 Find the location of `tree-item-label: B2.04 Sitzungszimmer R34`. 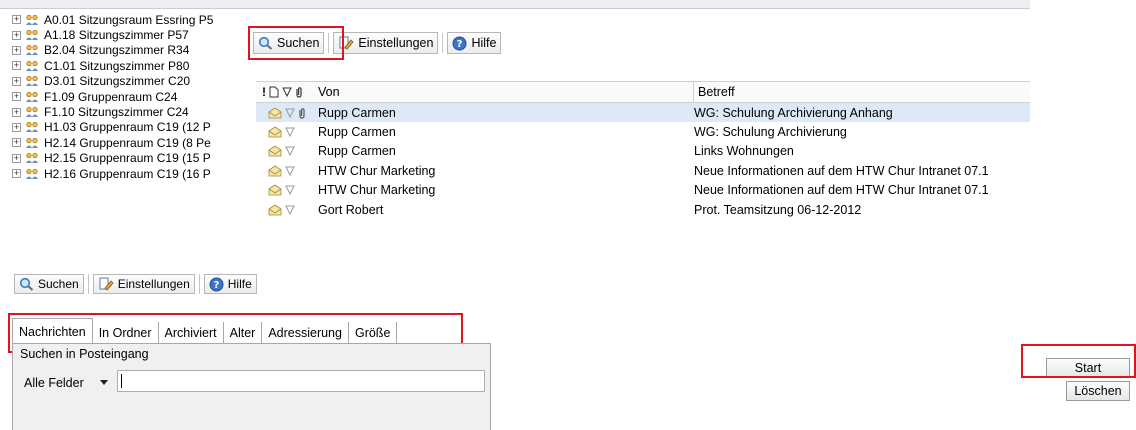

tree-item-label: B2.04 Sitzungszimmer R34 is located at coordinates (117, 50).